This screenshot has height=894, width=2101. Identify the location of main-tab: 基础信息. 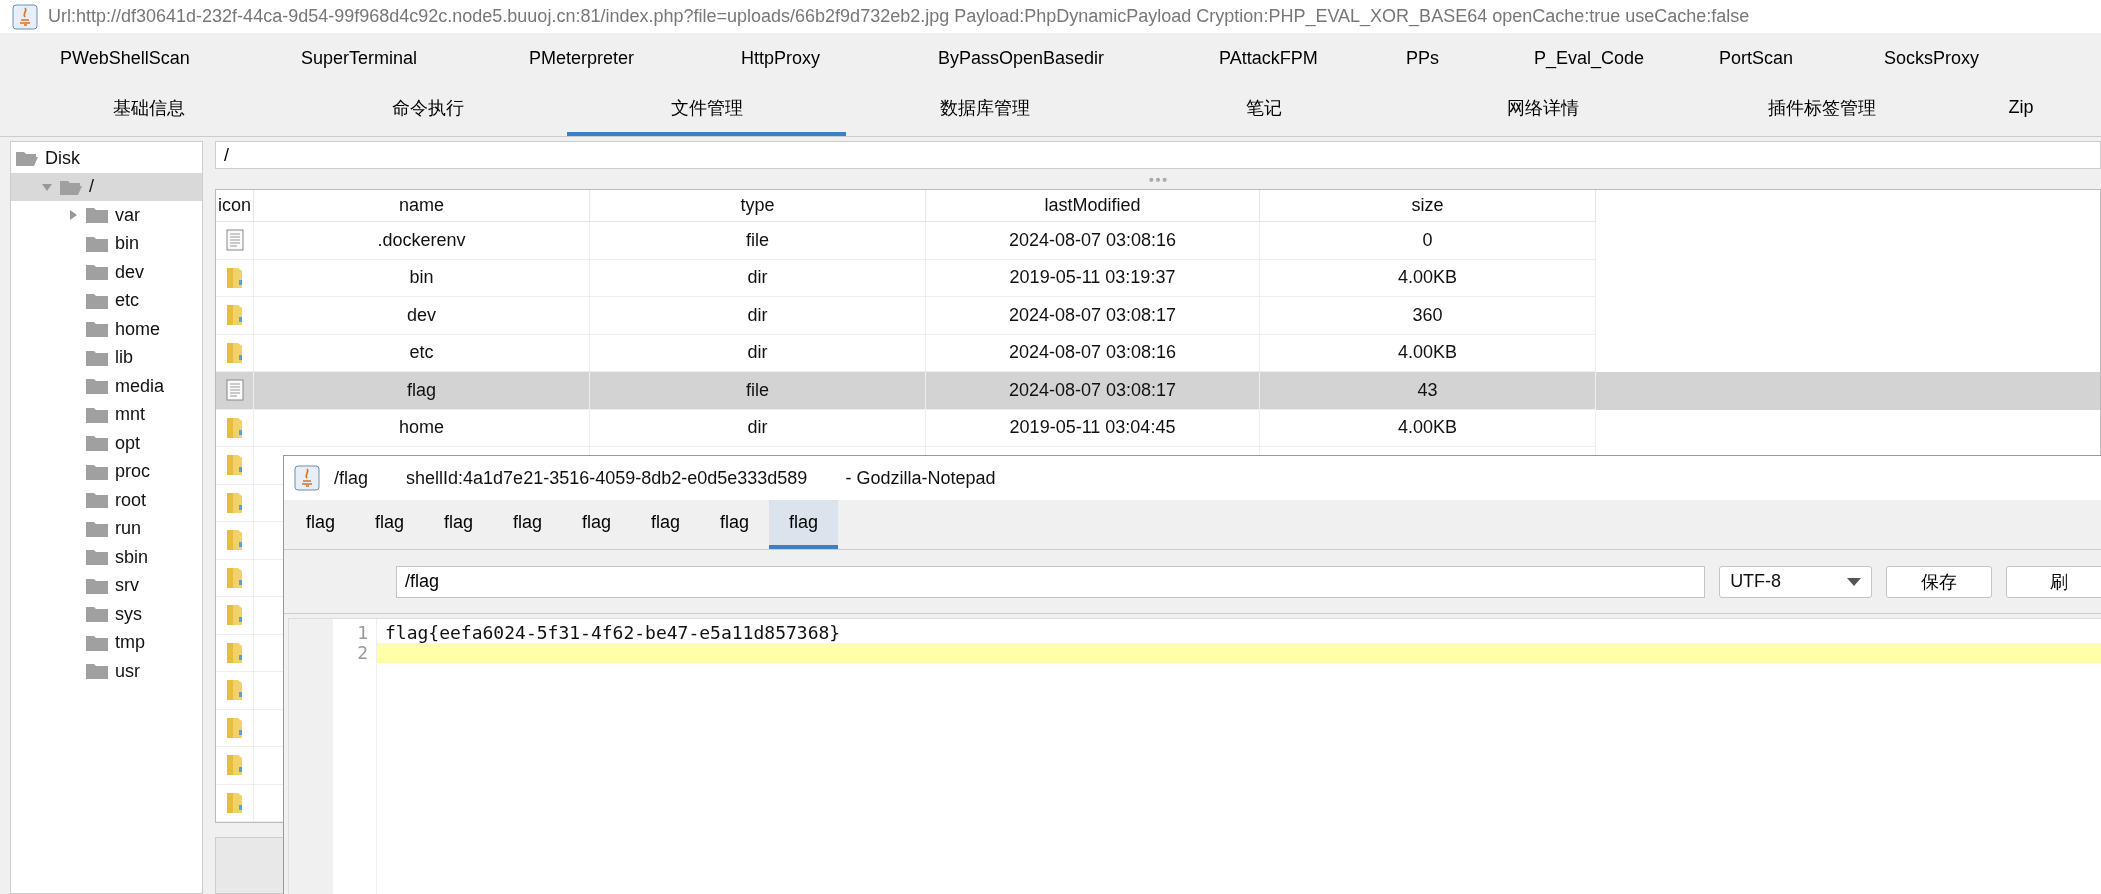
(149, 109).